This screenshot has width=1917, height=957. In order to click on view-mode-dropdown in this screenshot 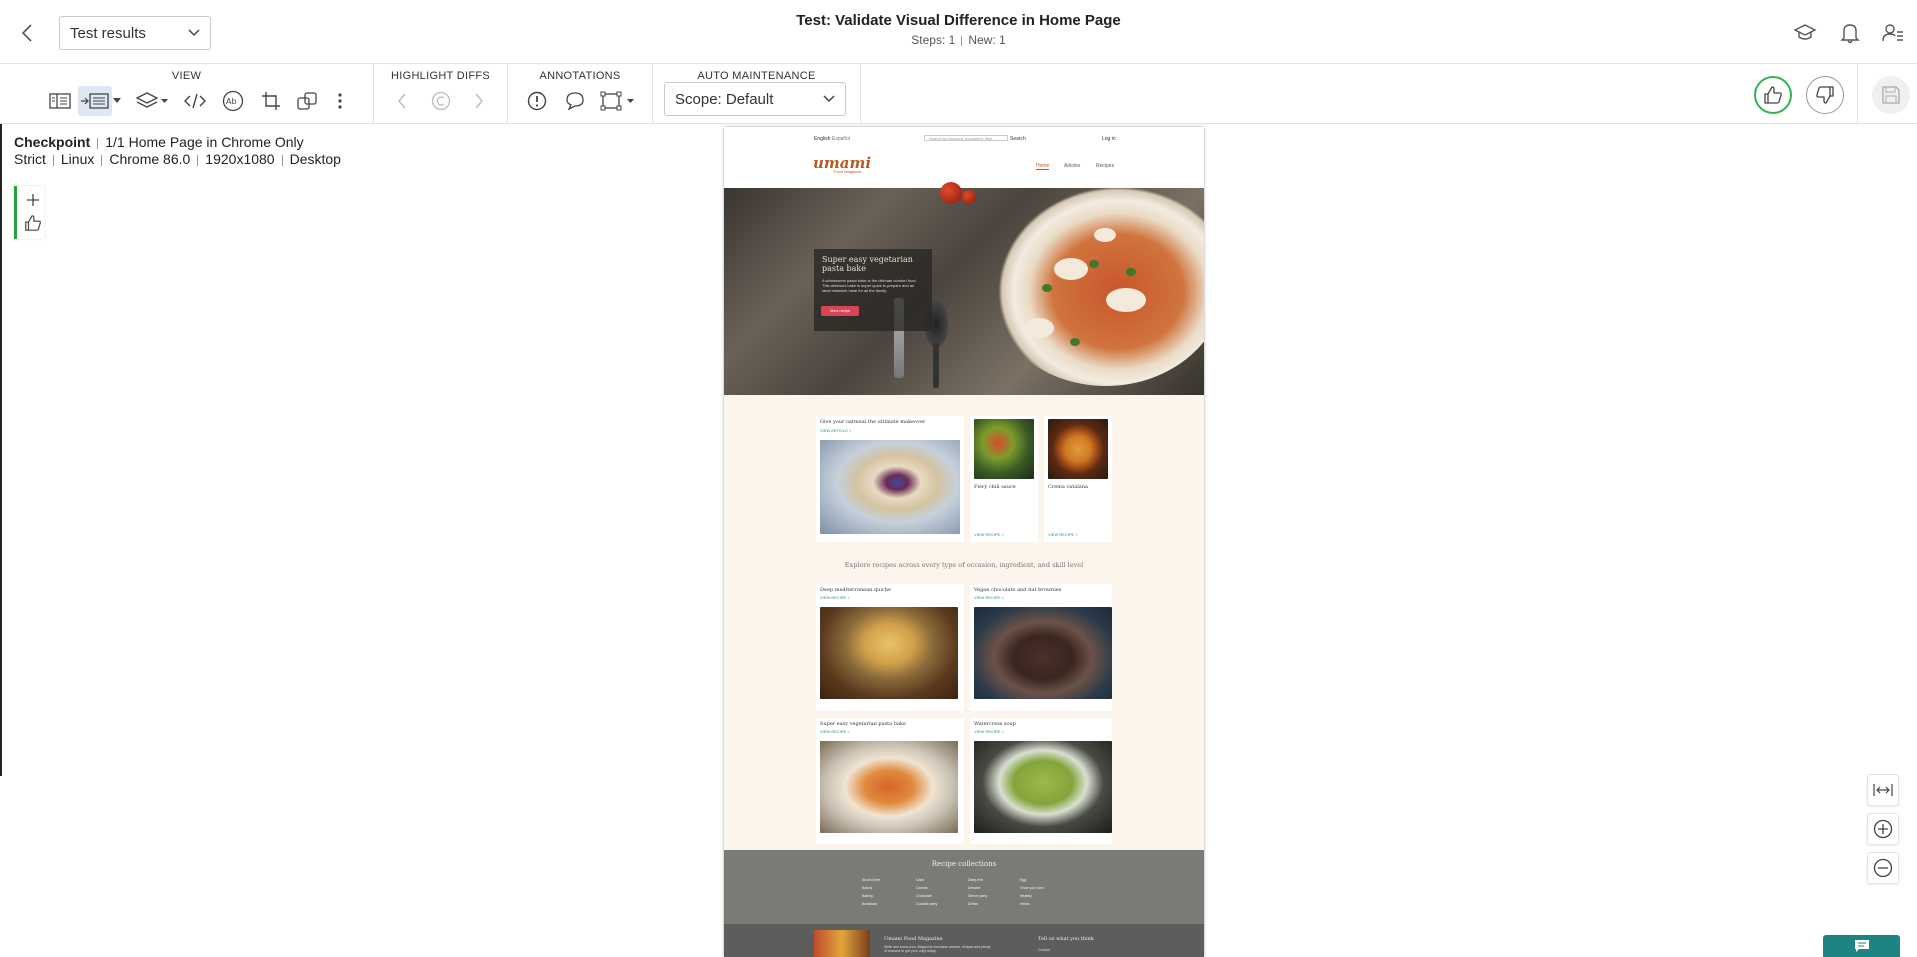, I will do `click(117, 101)`.